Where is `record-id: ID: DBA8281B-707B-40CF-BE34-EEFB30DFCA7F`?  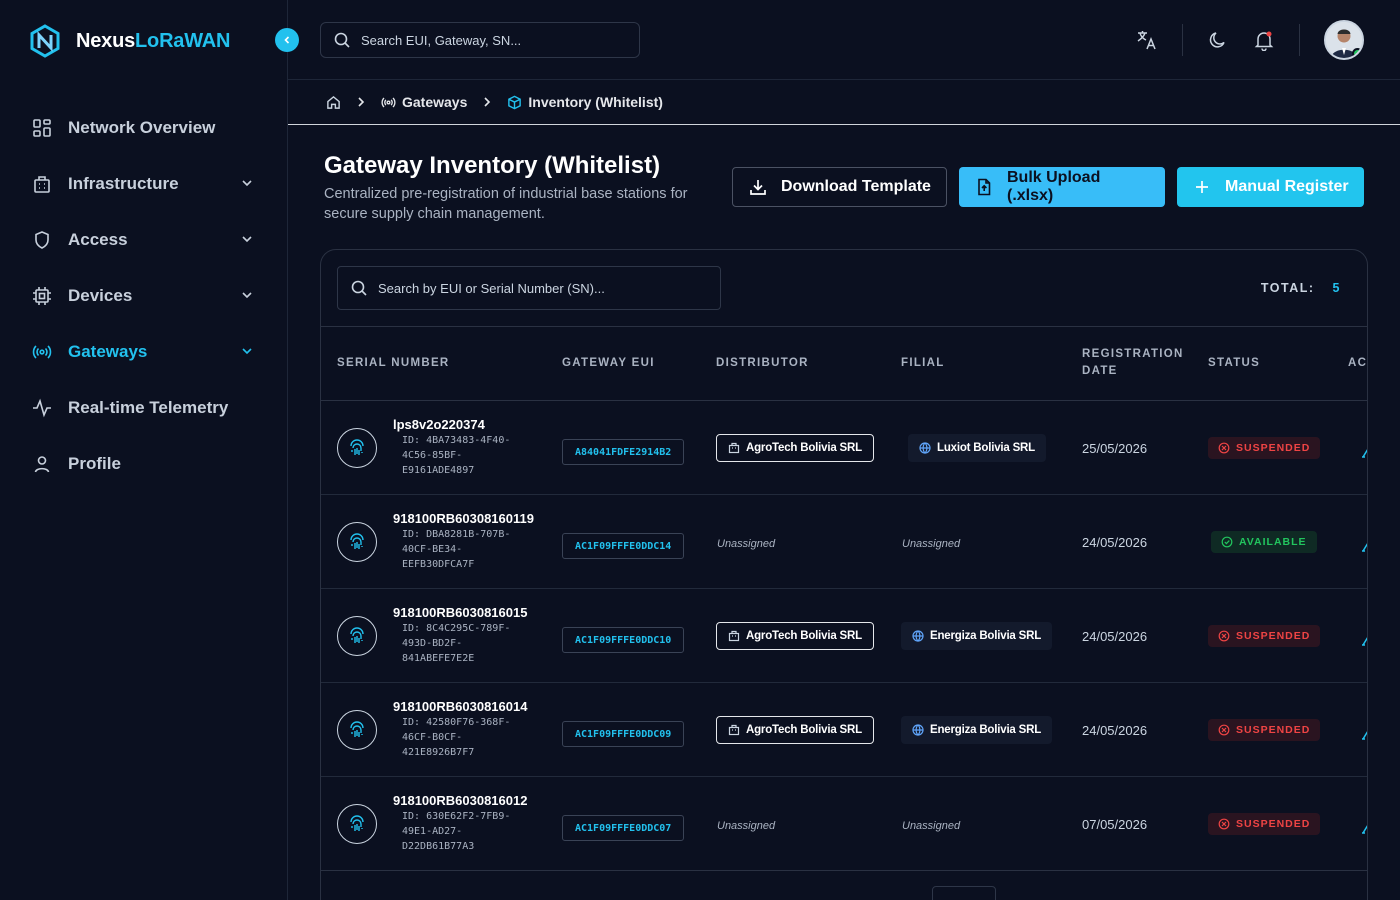
record-id: ID: DBA8281B-707B-40CF-BE34-EEFB30DFCA7F is located at coordinates (456, 549).